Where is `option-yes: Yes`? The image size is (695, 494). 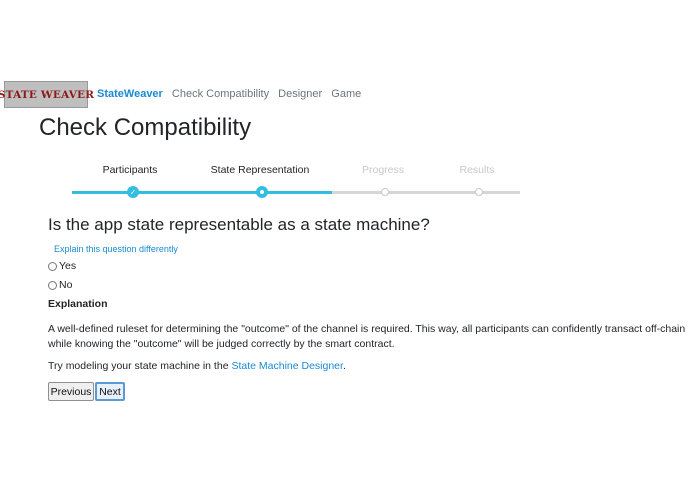 option-yes: Yes is located at coordinates (62, 266).